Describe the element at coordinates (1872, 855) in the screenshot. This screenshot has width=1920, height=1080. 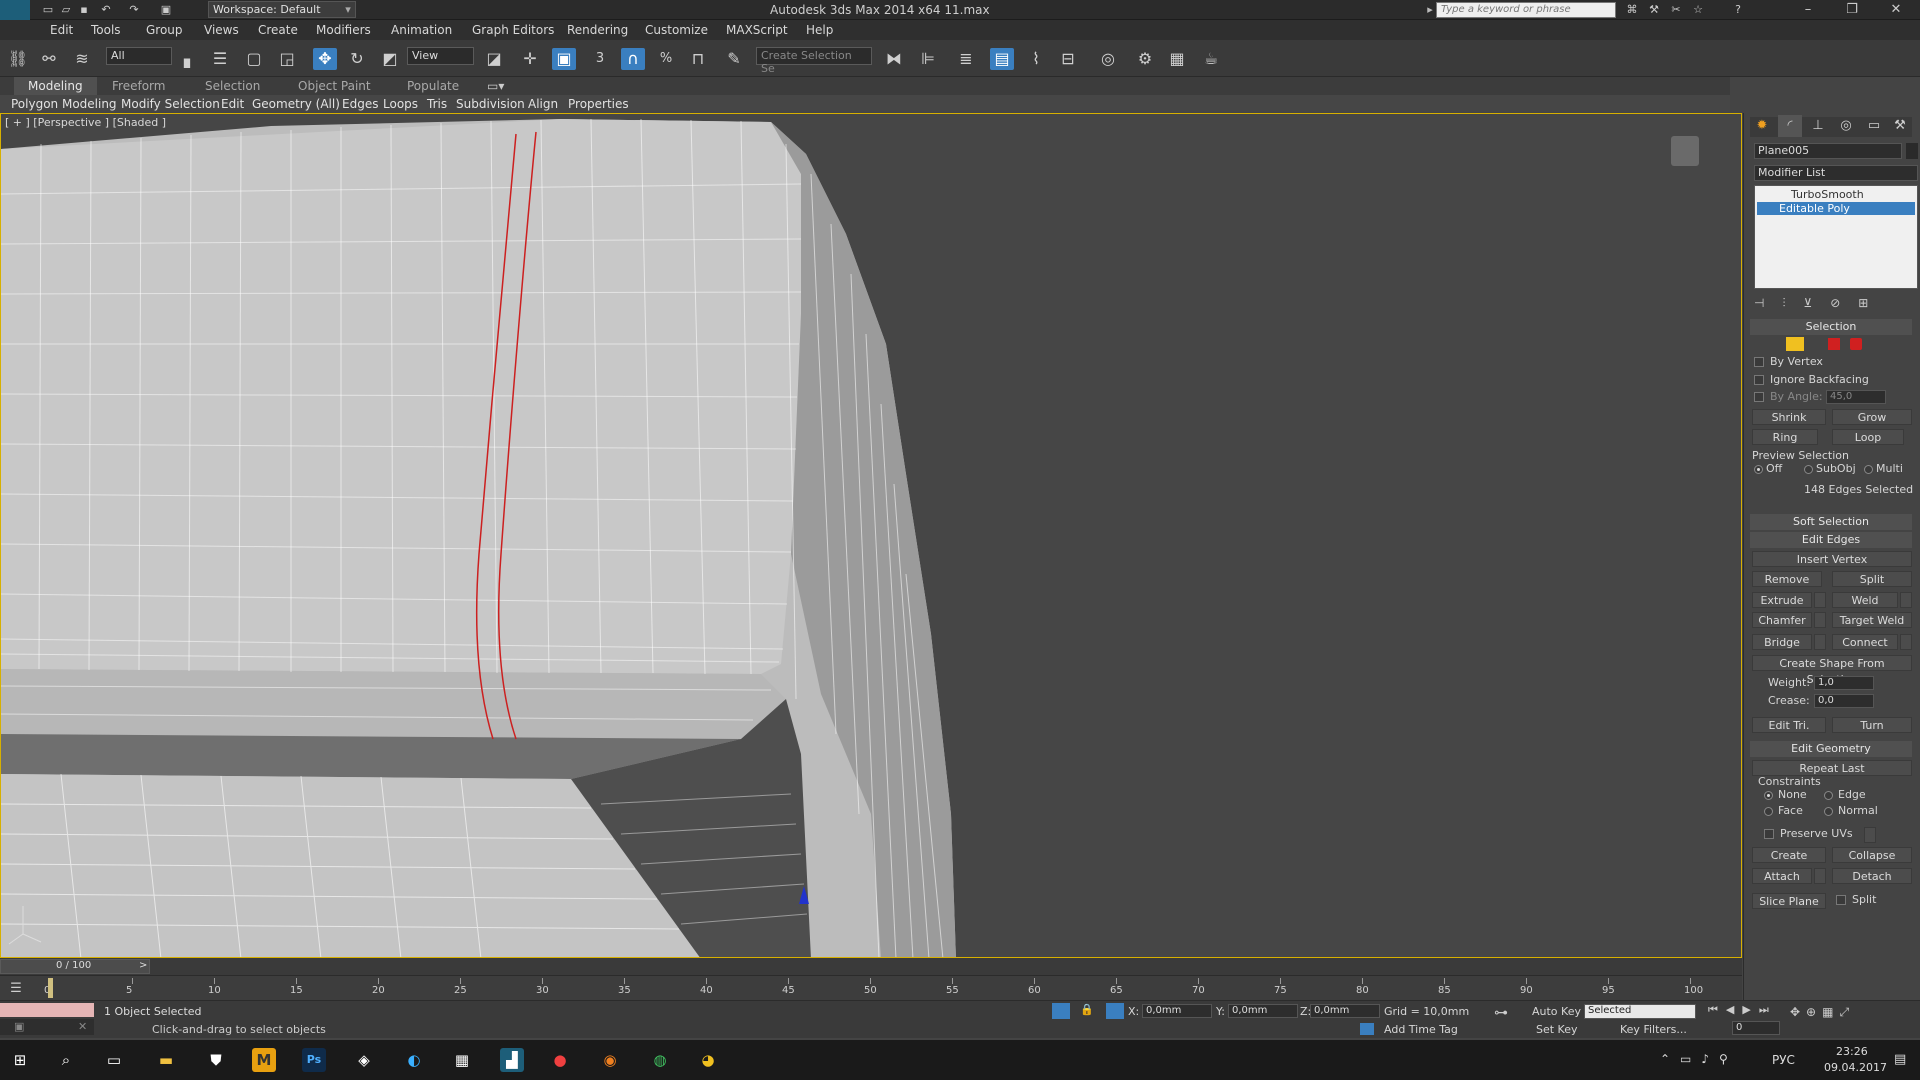
I see `collapse-button: Collapse` at that location.